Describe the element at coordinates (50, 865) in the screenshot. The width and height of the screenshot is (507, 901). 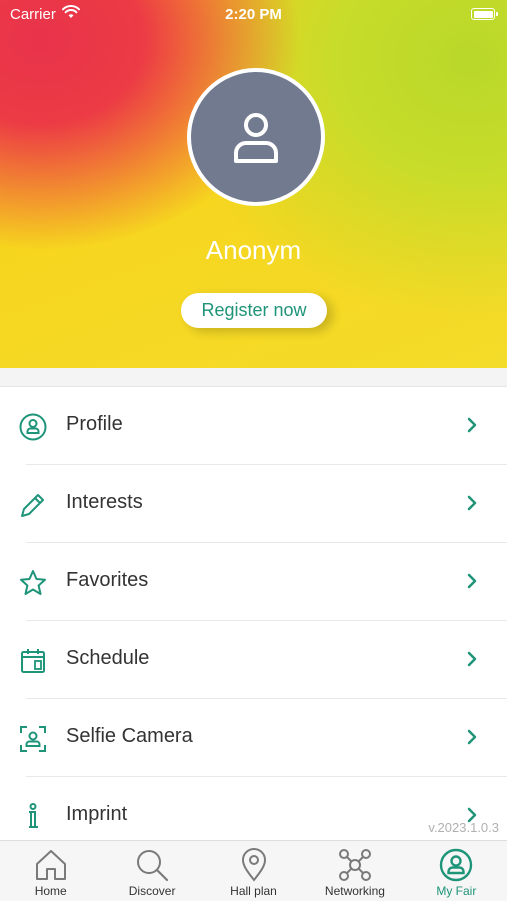
I see `home-icon` at that location.